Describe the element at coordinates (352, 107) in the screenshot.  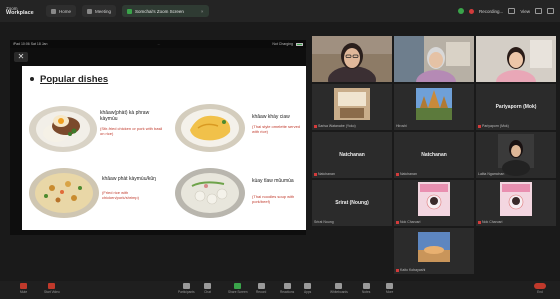
I see `participant-tile: Sarisa Watanabe (Yoko)` at that location.